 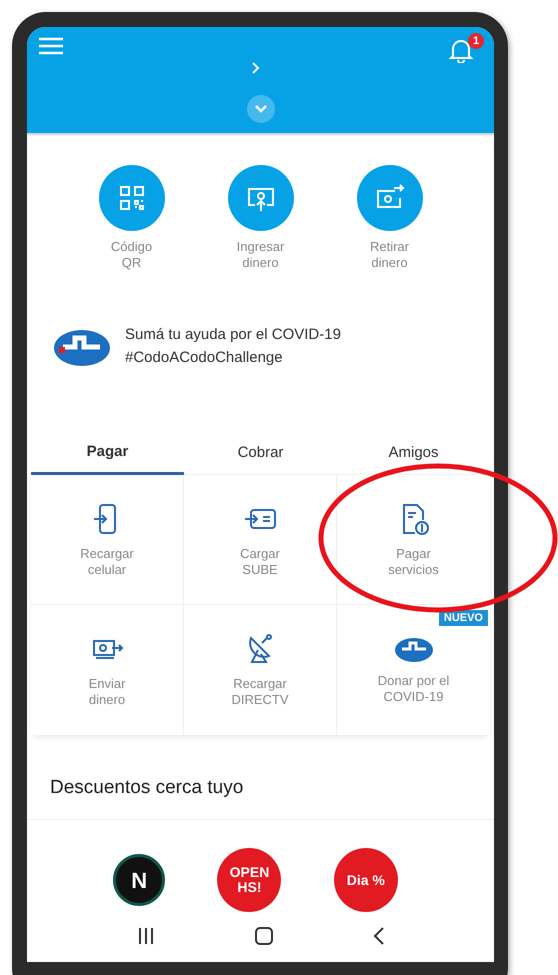 I want to click on action-label: Retirar dinero, so click(x=389, y=255).